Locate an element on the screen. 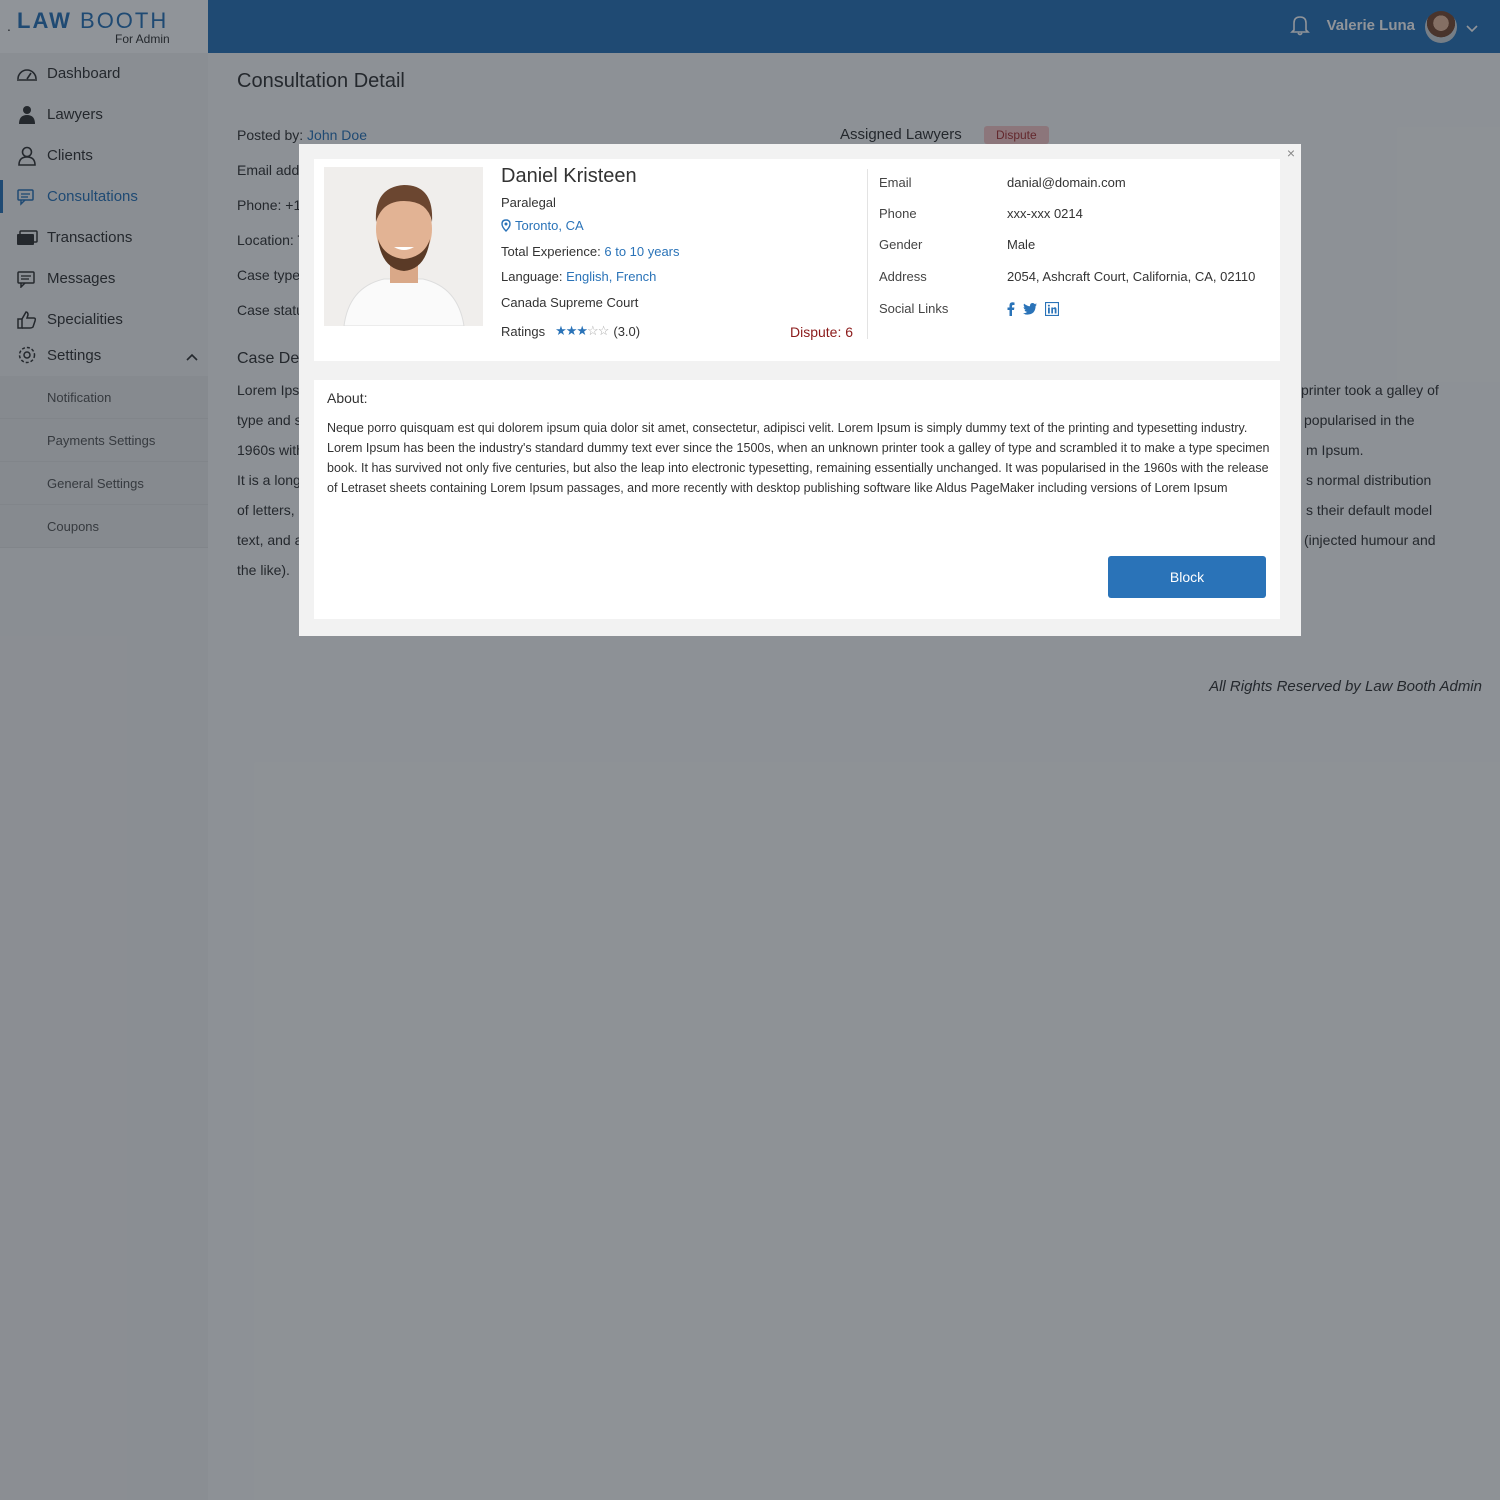  info-social: Social Links is located at coordinates (969, 308).